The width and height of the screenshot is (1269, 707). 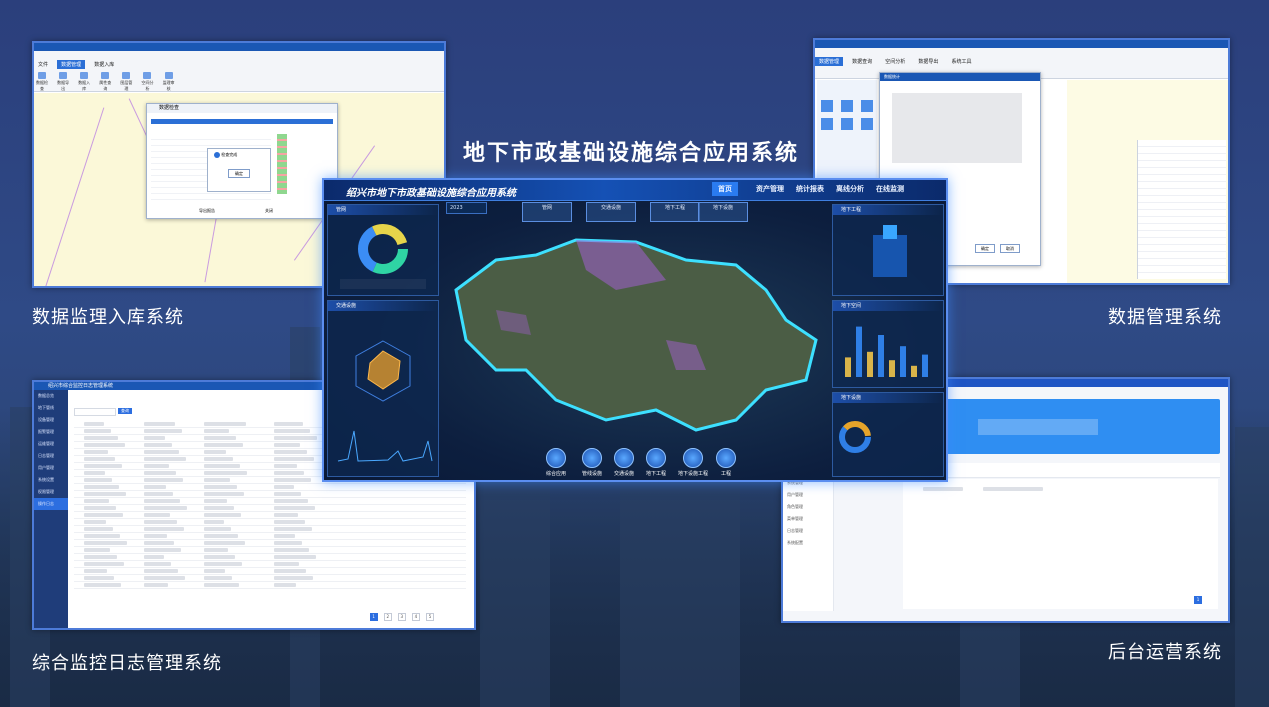 I want to click on ribbon-button: 监理审核, so click(x=169, y=82).